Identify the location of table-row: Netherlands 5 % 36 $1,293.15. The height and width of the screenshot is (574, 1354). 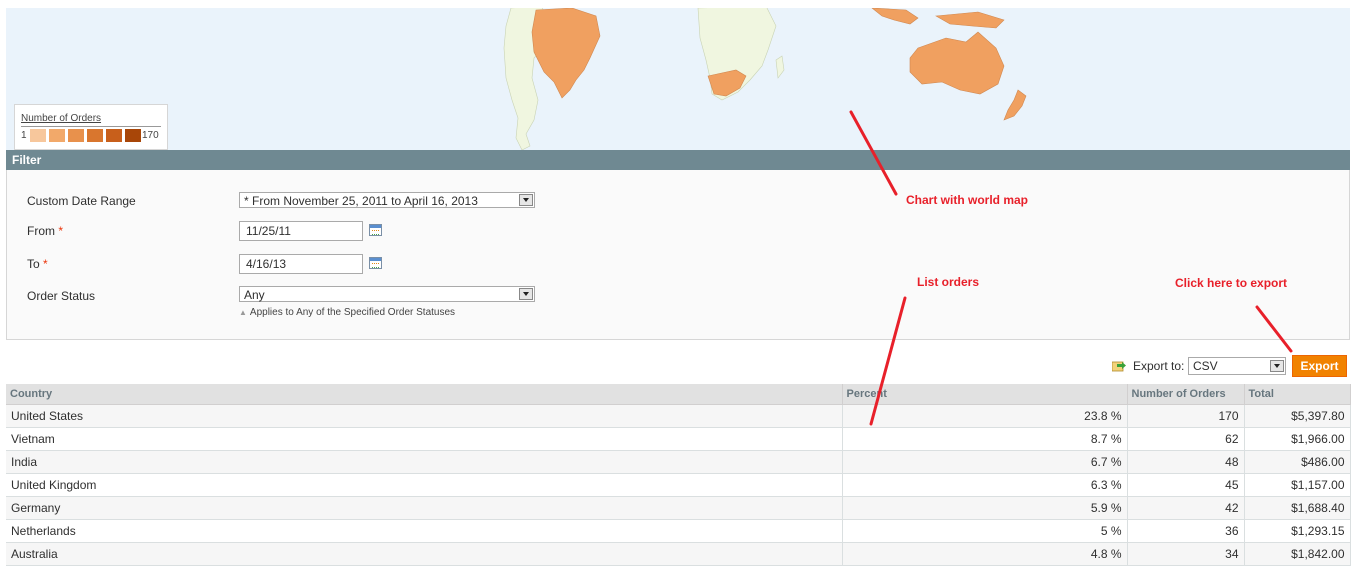
(678, 531).